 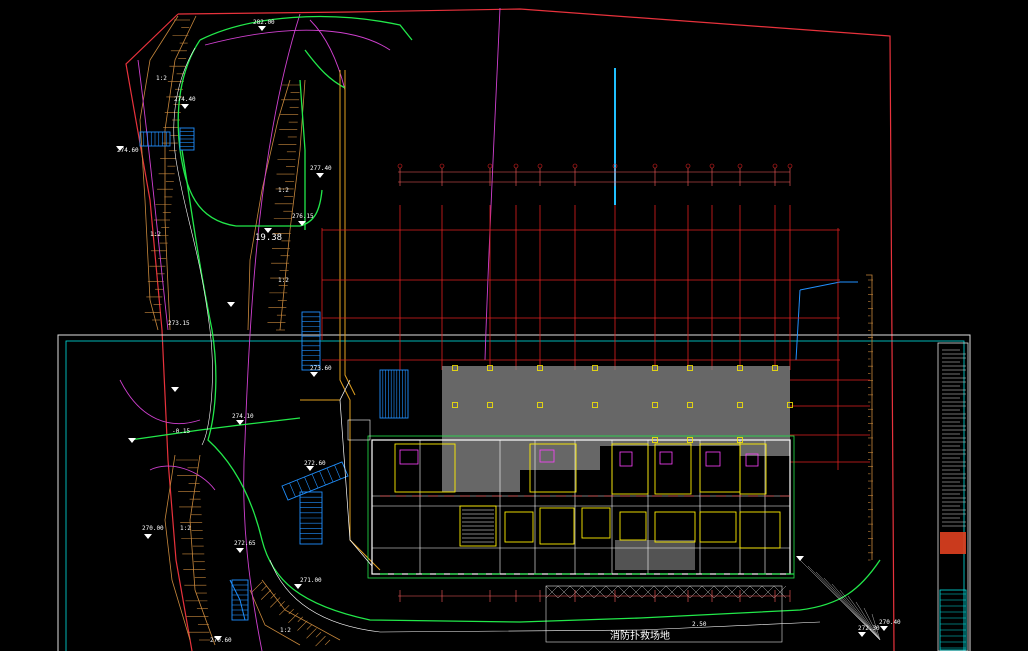 I want to click on slope-ratio-4: 1:2, so click(x=283, y=280).